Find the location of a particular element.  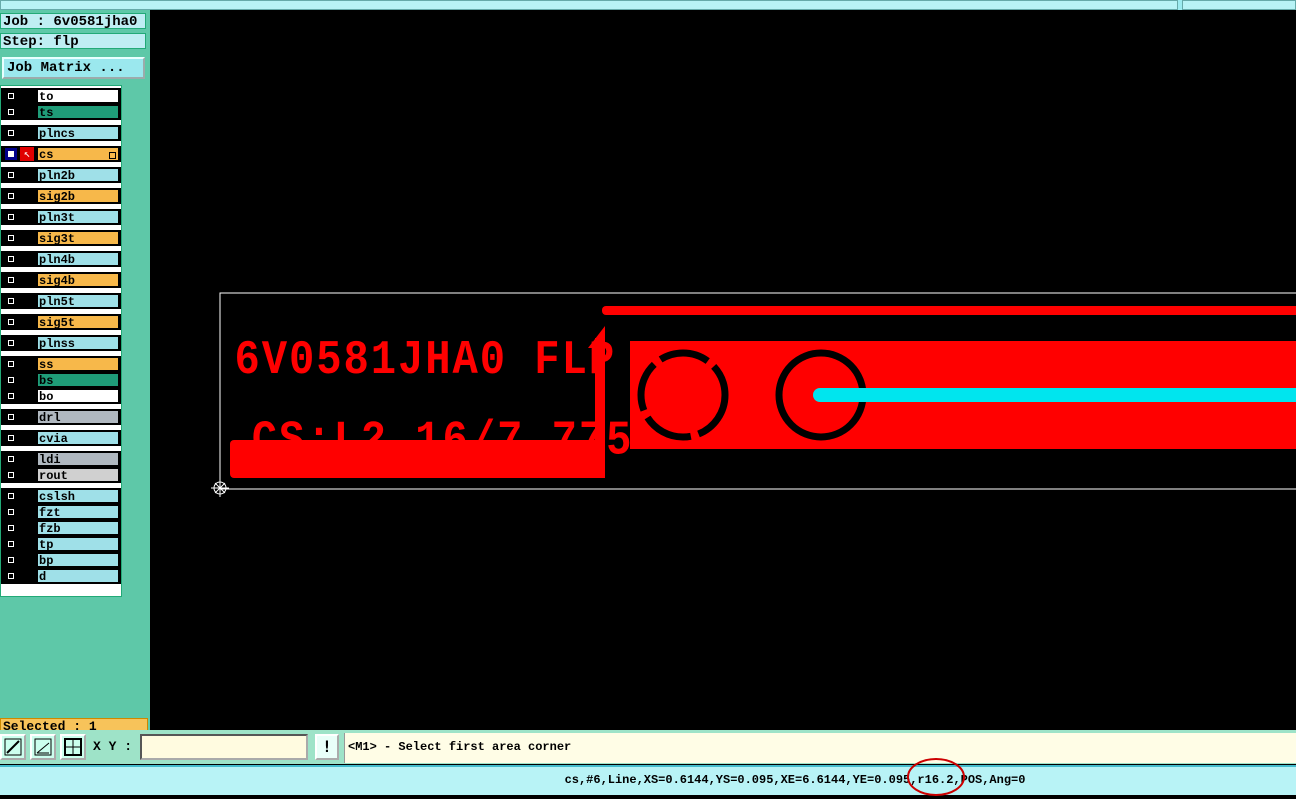

layer-row-cs: ↖ cs is located at coordinates (61, 154).